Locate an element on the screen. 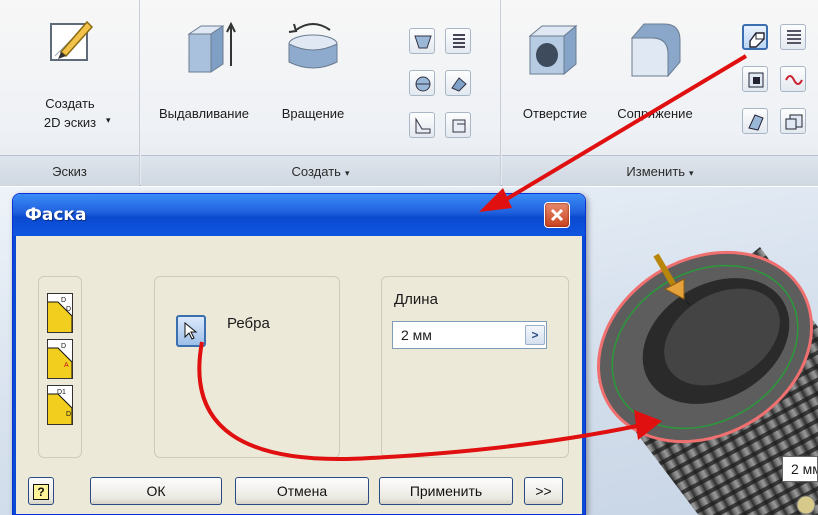 Image resolution: width=818 pixels, height=515 pixels. split-icon is located at coordinates (794, 80).